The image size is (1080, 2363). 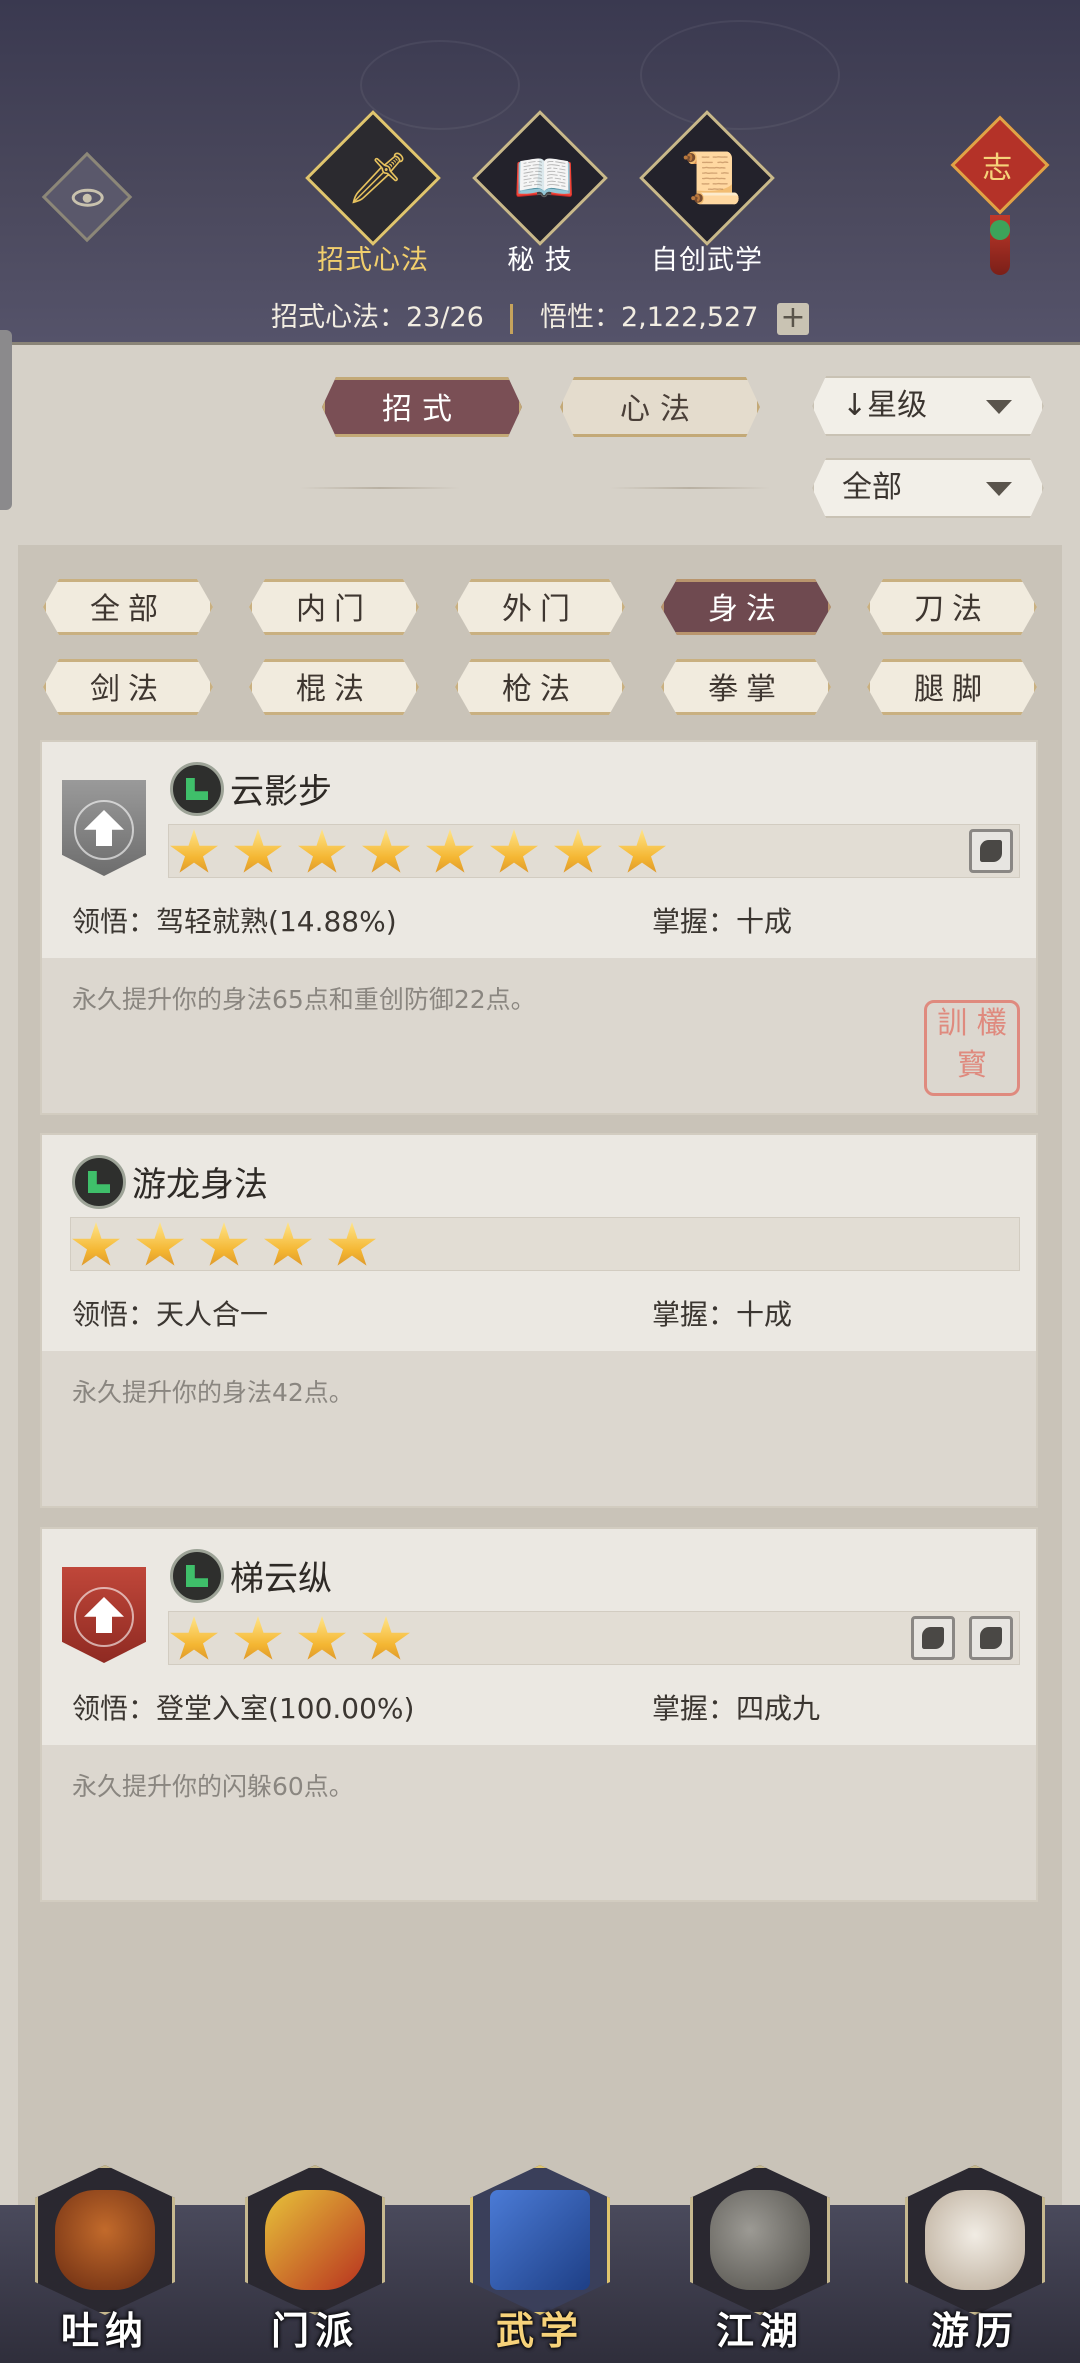 I want to click on mastery-row: 掌握：十成, so click(x=722, y=1313).